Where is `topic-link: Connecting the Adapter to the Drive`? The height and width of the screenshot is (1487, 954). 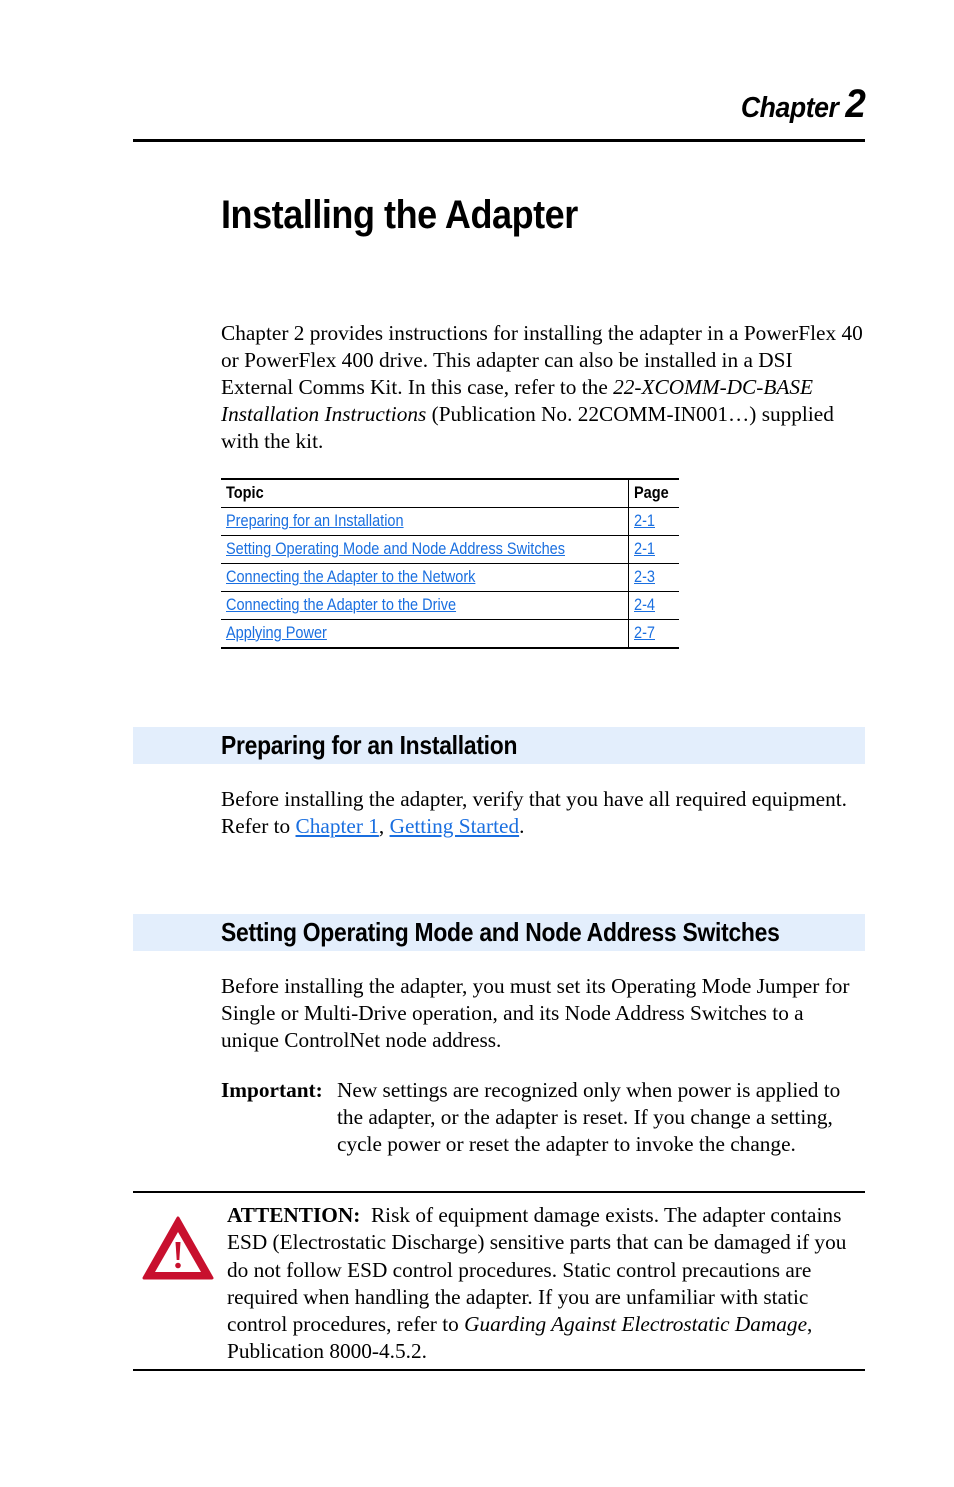
topic-link: Connecting the Adapter to the Drive is located at coordinates (341, 605).